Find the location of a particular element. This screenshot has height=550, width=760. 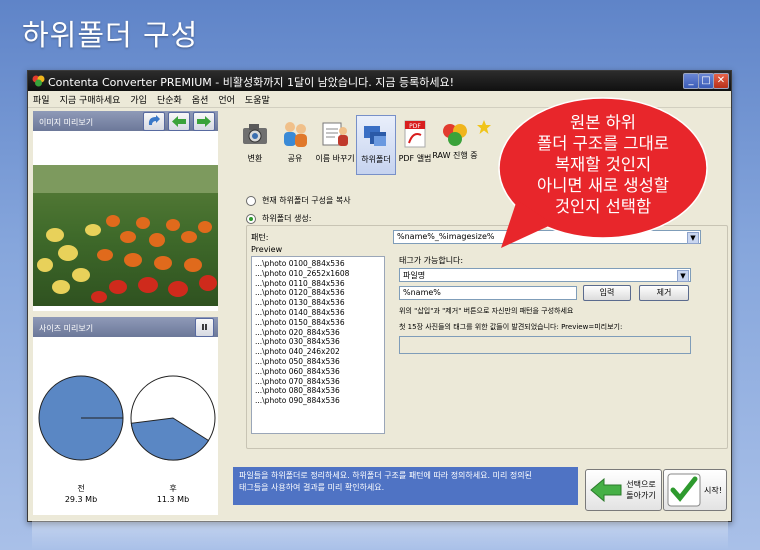

checkmark-icon is located at coordinates (684, 490).